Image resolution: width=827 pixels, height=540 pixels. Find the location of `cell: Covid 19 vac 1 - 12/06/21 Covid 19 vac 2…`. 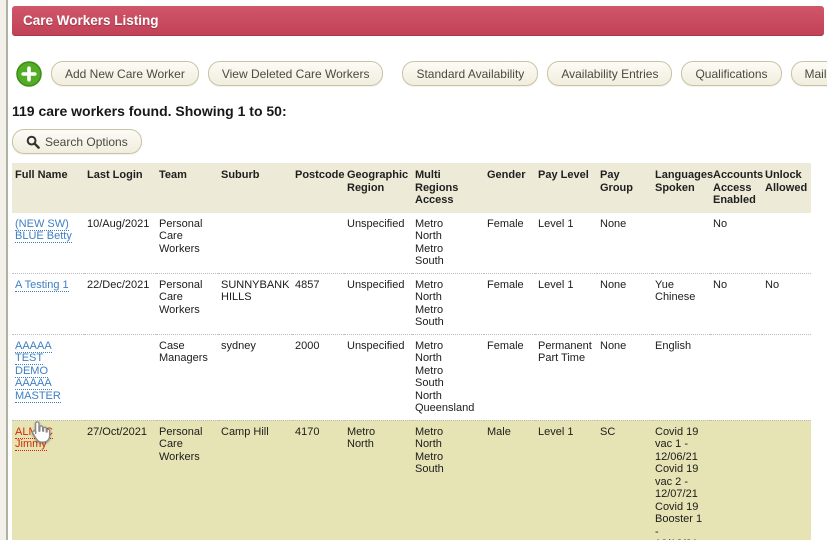

cell: Covid 19 vac 1 - 12/06/21 Covid 19 vac 2… is located at coordinates (681, 480).